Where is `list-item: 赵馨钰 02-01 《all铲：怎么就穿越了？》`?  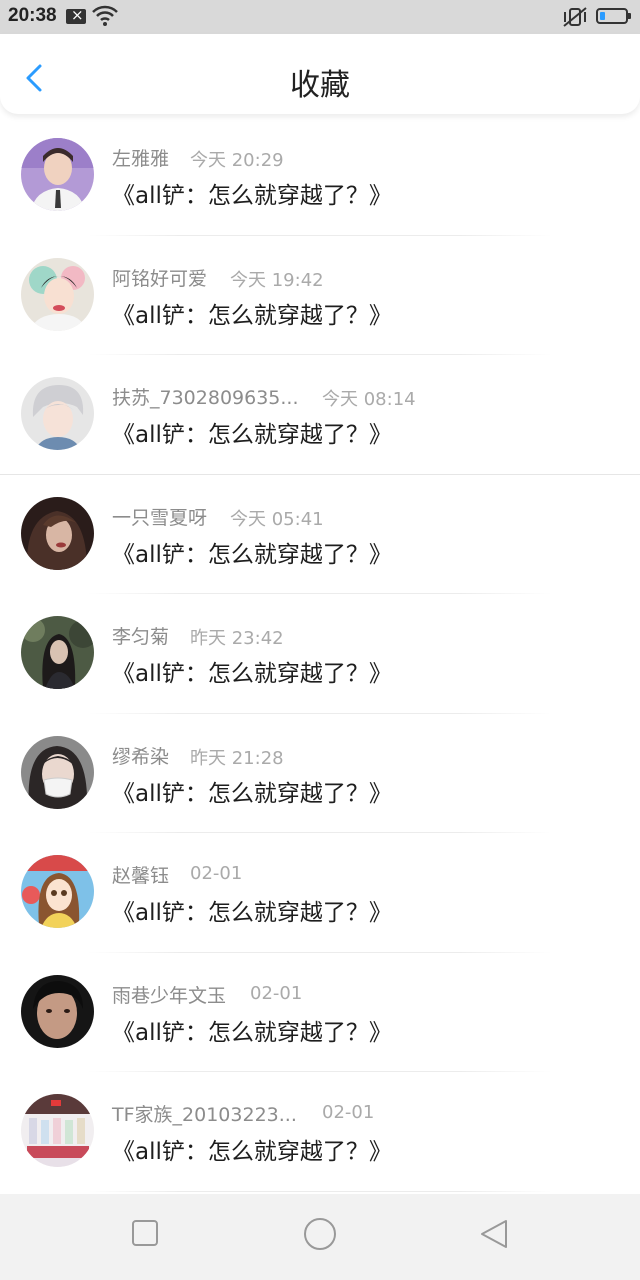
list-item: 赵馨钰 02-01 《all铲：怎么就穿越了？》 is located at coordinates (320, 893).